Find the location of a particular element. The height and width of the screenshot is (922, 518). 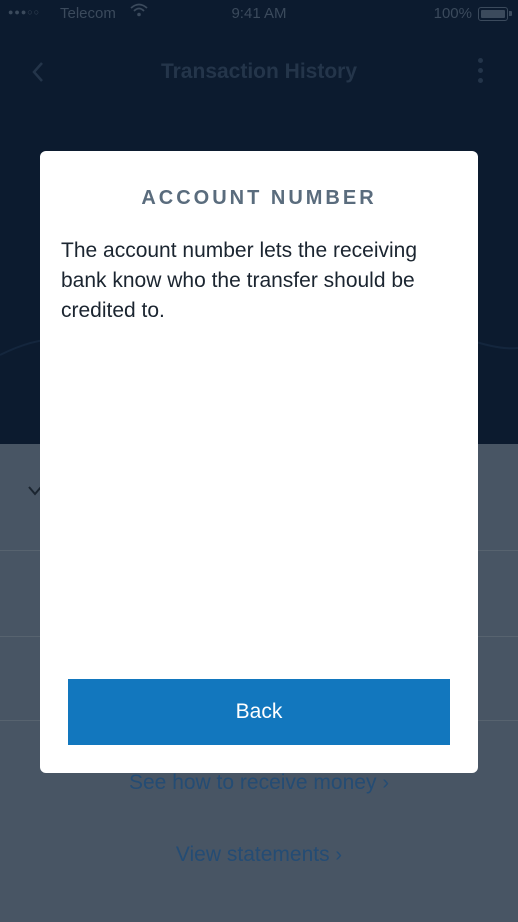

battery-icon is located at coordinates (495, 14).